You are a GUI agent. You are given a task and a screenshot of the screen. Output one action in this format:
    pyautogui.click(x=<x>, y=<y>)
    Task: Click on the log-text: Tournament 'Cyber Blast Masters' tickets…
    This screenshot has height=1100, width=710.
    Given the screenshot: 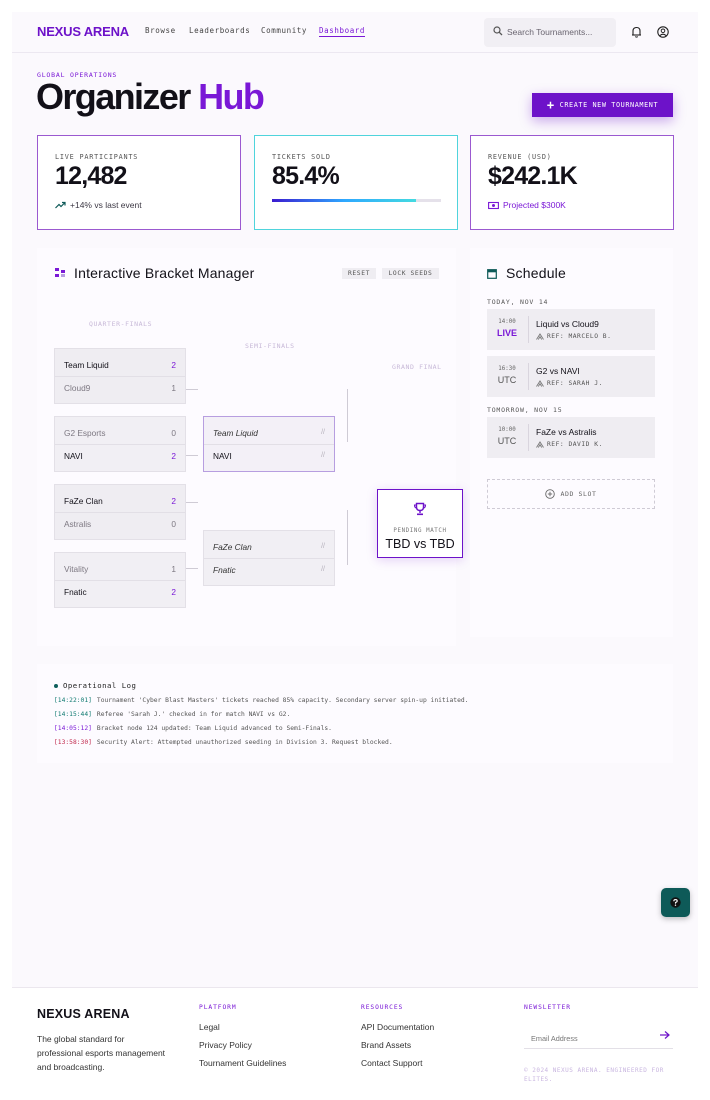 What is the action you would take?
    pyautogui.click(x=282, y=700)
    